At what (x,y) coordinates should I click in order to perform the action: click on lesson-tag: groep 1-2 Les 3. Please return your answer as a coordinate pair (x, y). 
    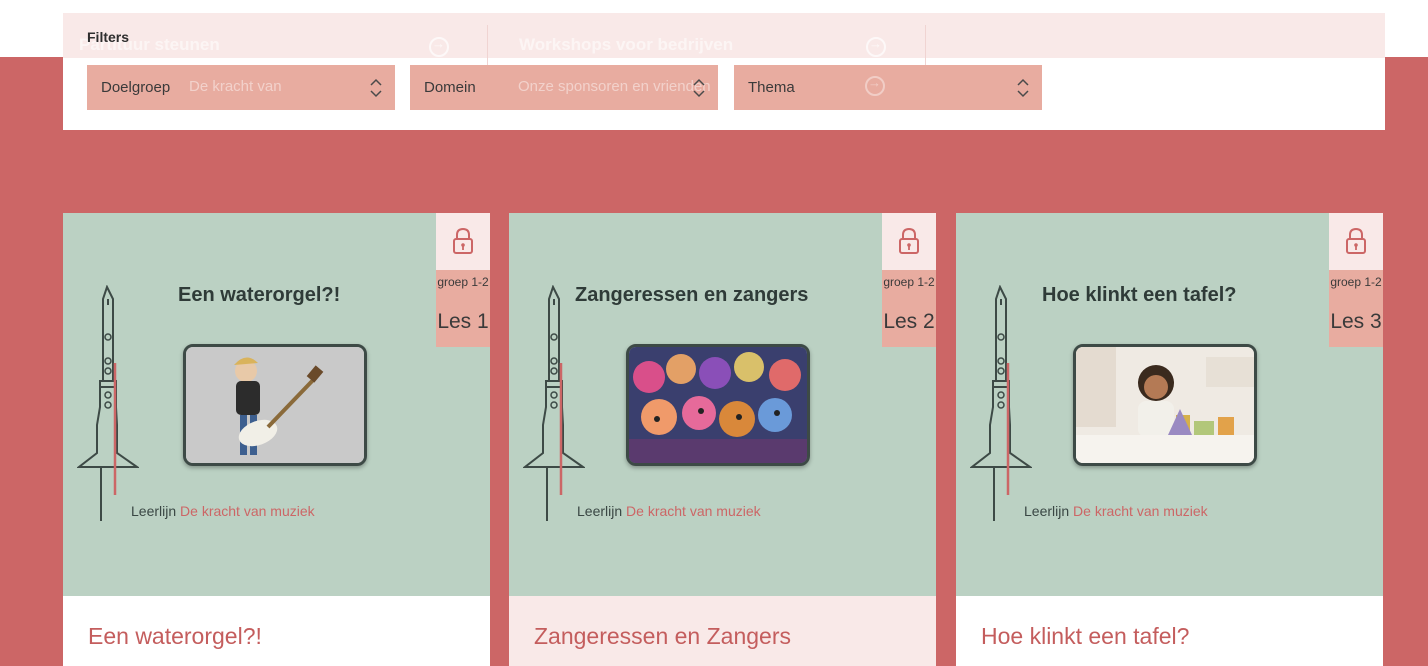
    Looking at the image, I should click on (1356, 308).